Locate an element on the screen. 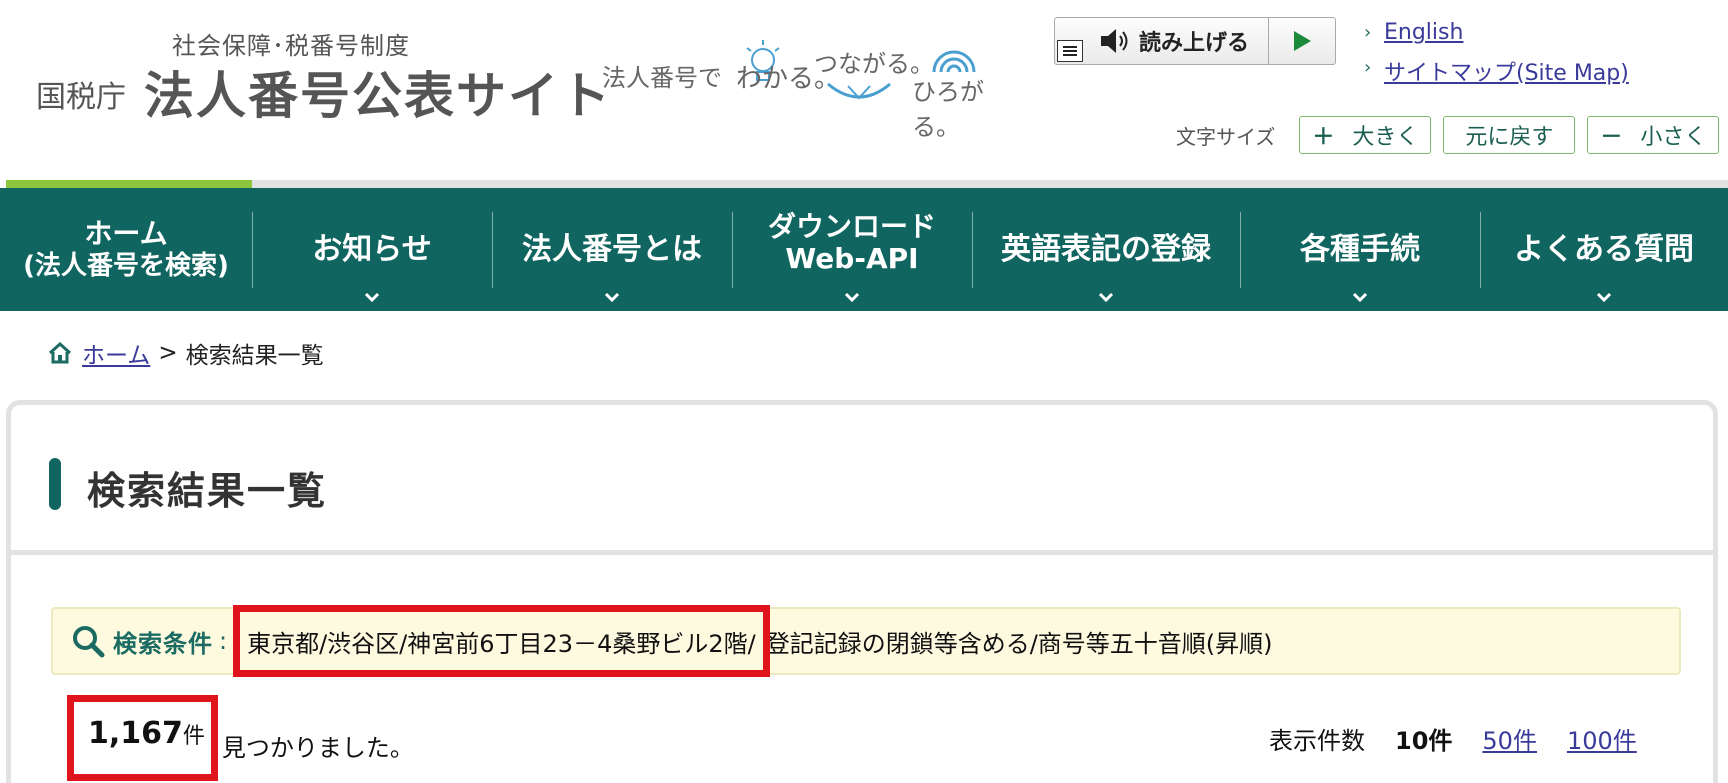 This screenshot has width=1728, height=783. logo-agency: 国税庁 is located at coordinates (81, 94).